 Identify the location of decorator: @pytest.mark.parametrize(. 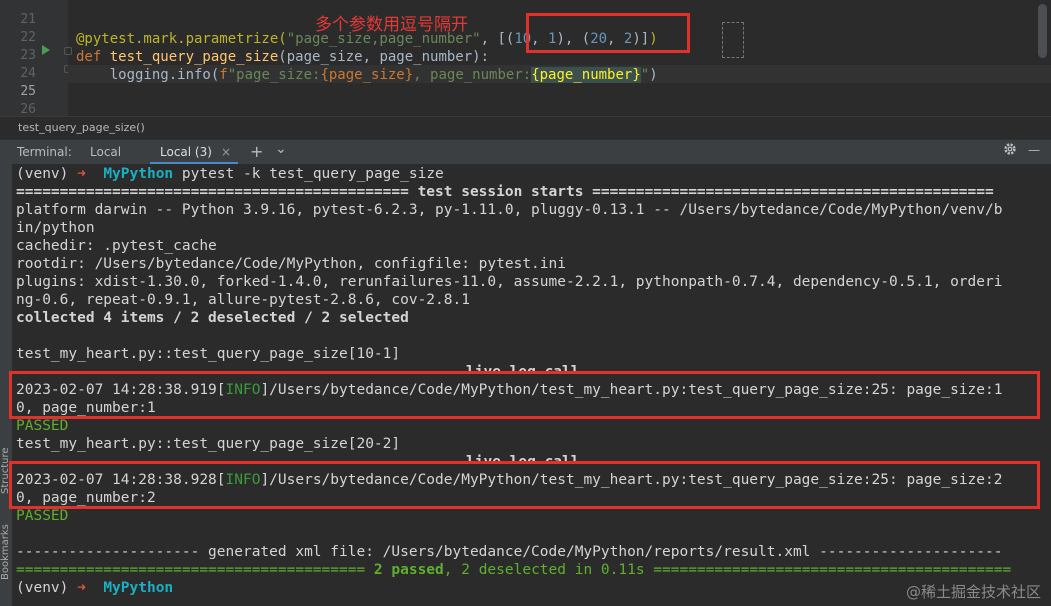
(181, 39).